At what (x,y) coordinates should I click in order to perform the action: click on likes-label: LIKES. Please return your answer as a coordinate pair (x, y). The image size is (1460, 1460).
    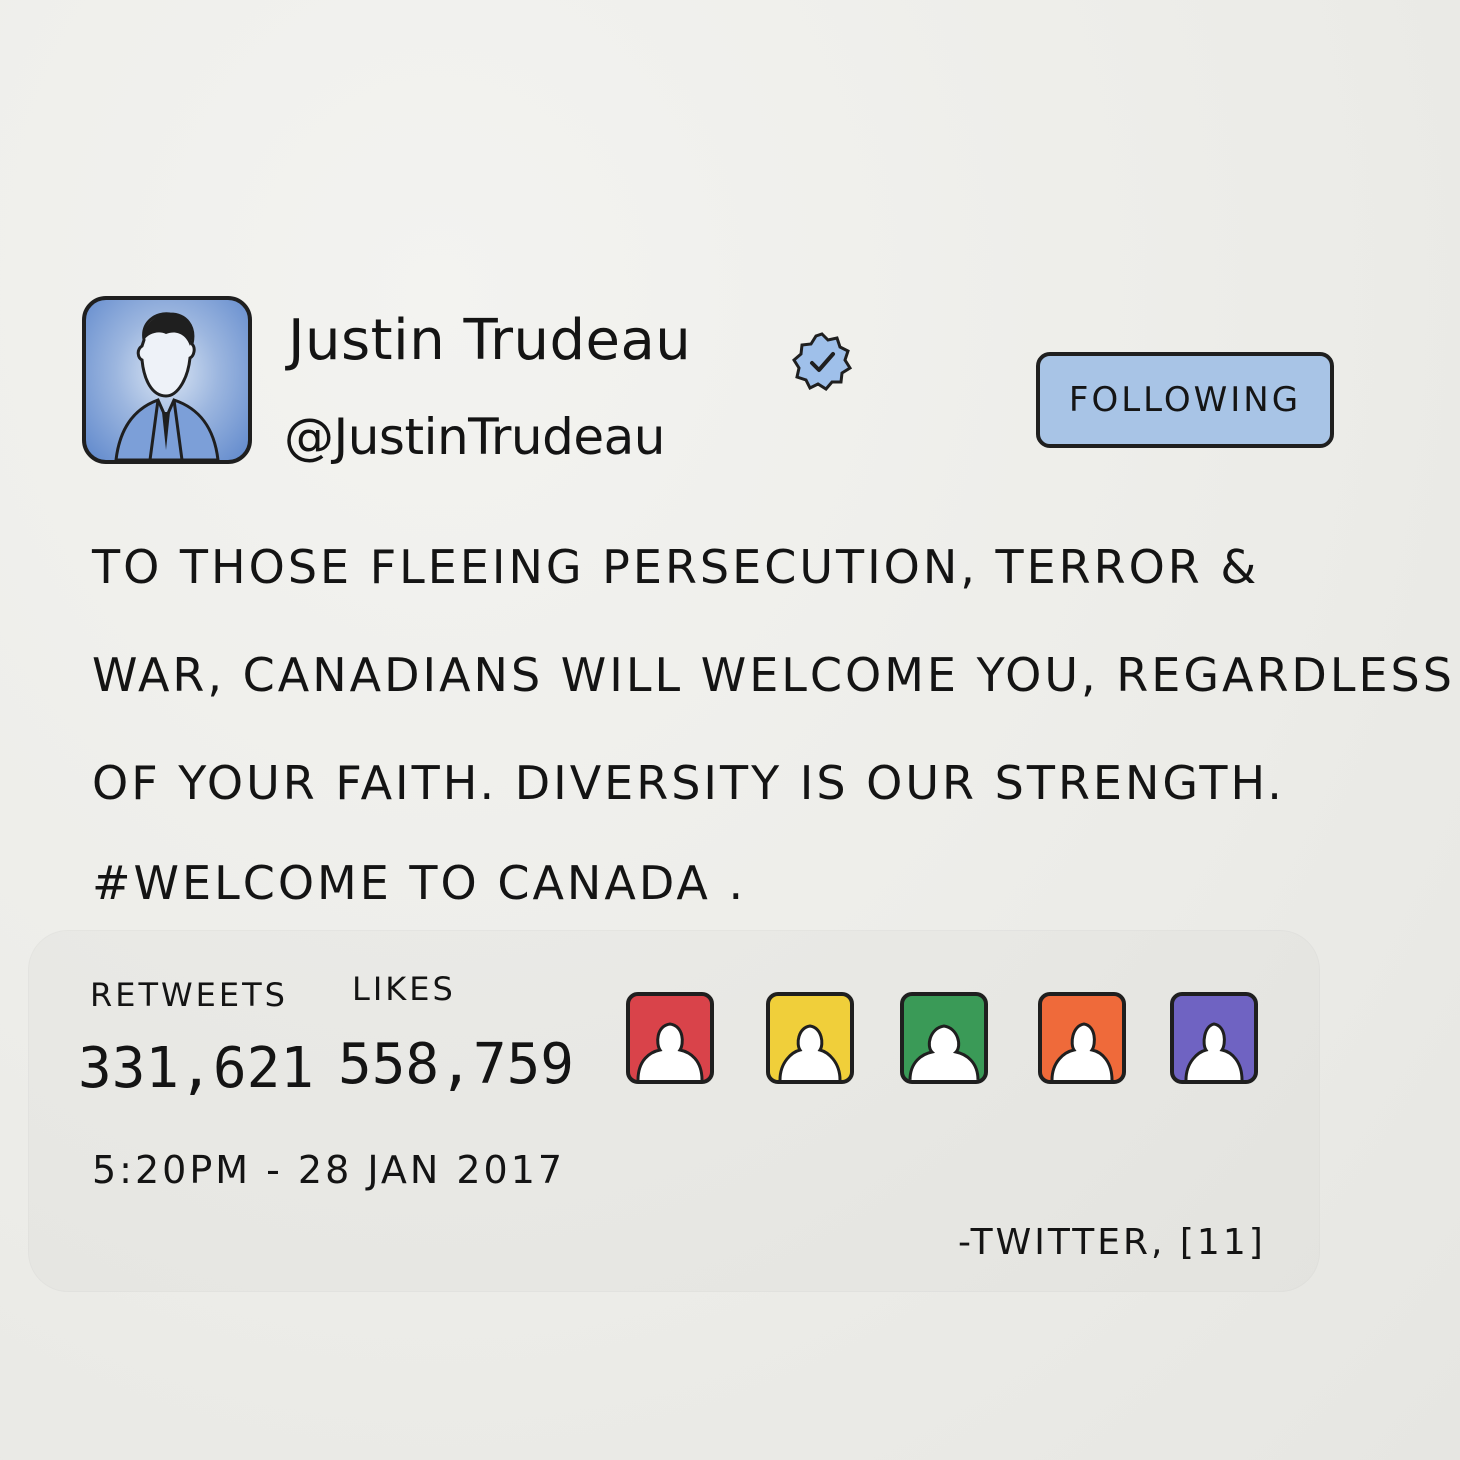
    Looking at the image, I should click on (404, 989).